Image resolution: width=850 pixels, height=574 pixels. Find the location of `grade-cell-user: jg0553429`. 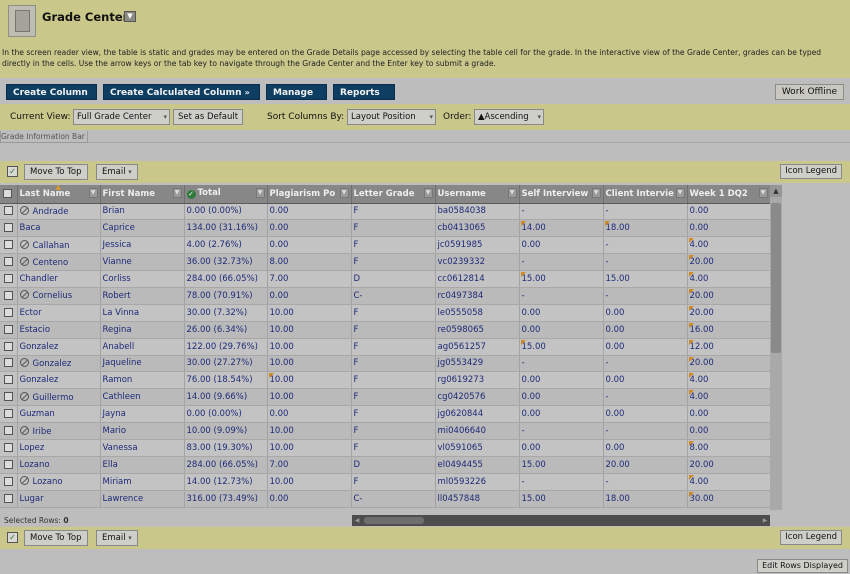

grade-cell-user: jg0553429 is located at coordinates (477, 364).